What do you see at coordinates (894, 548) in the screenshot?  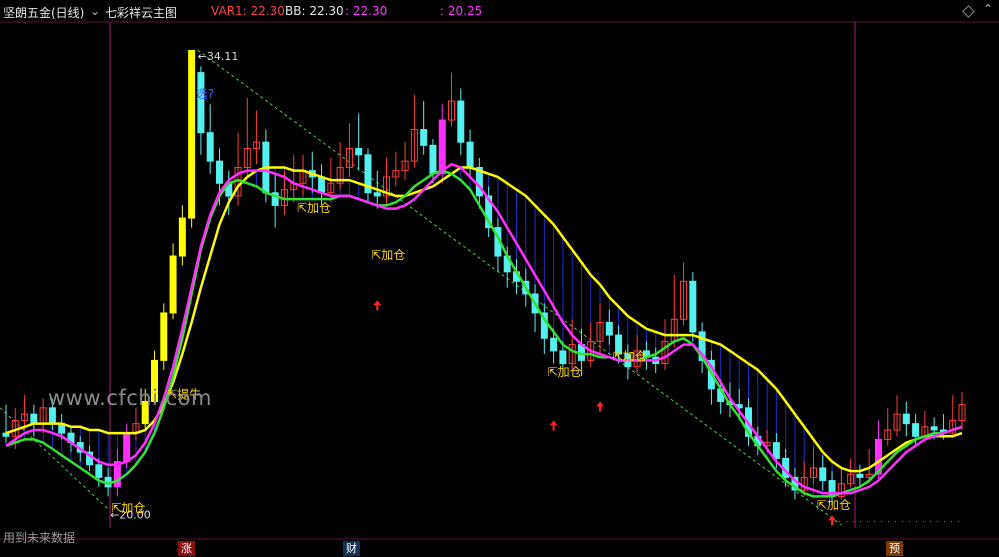 I see `tag-yu: 预` at bounding box center [894, 548].